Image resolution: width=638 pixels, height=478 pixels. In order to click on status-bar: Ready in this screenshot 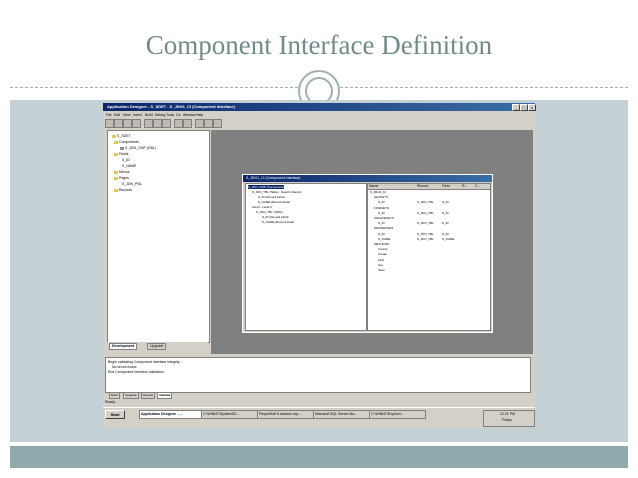, I will do `click(319, 403)`.